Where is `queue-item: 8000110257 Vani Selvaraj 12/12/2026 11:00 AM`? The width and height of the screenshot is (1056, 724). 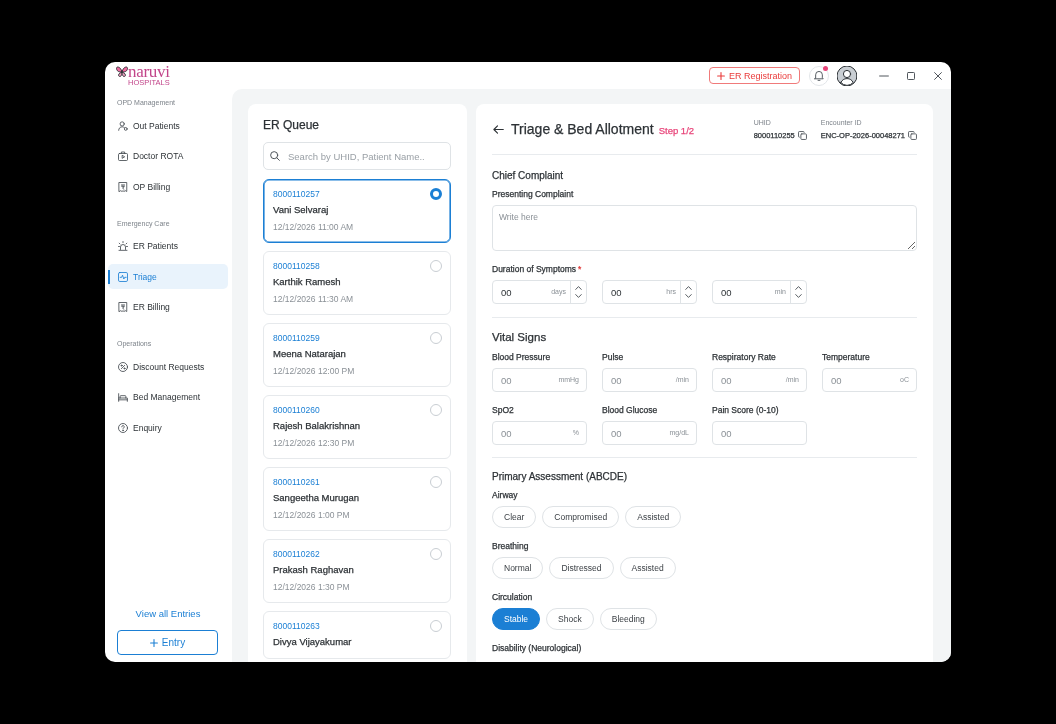 queue-item: 8000110257 Vani Selvaraj 12/12/2026 11:00 AM is located at coordinates (357, 211).